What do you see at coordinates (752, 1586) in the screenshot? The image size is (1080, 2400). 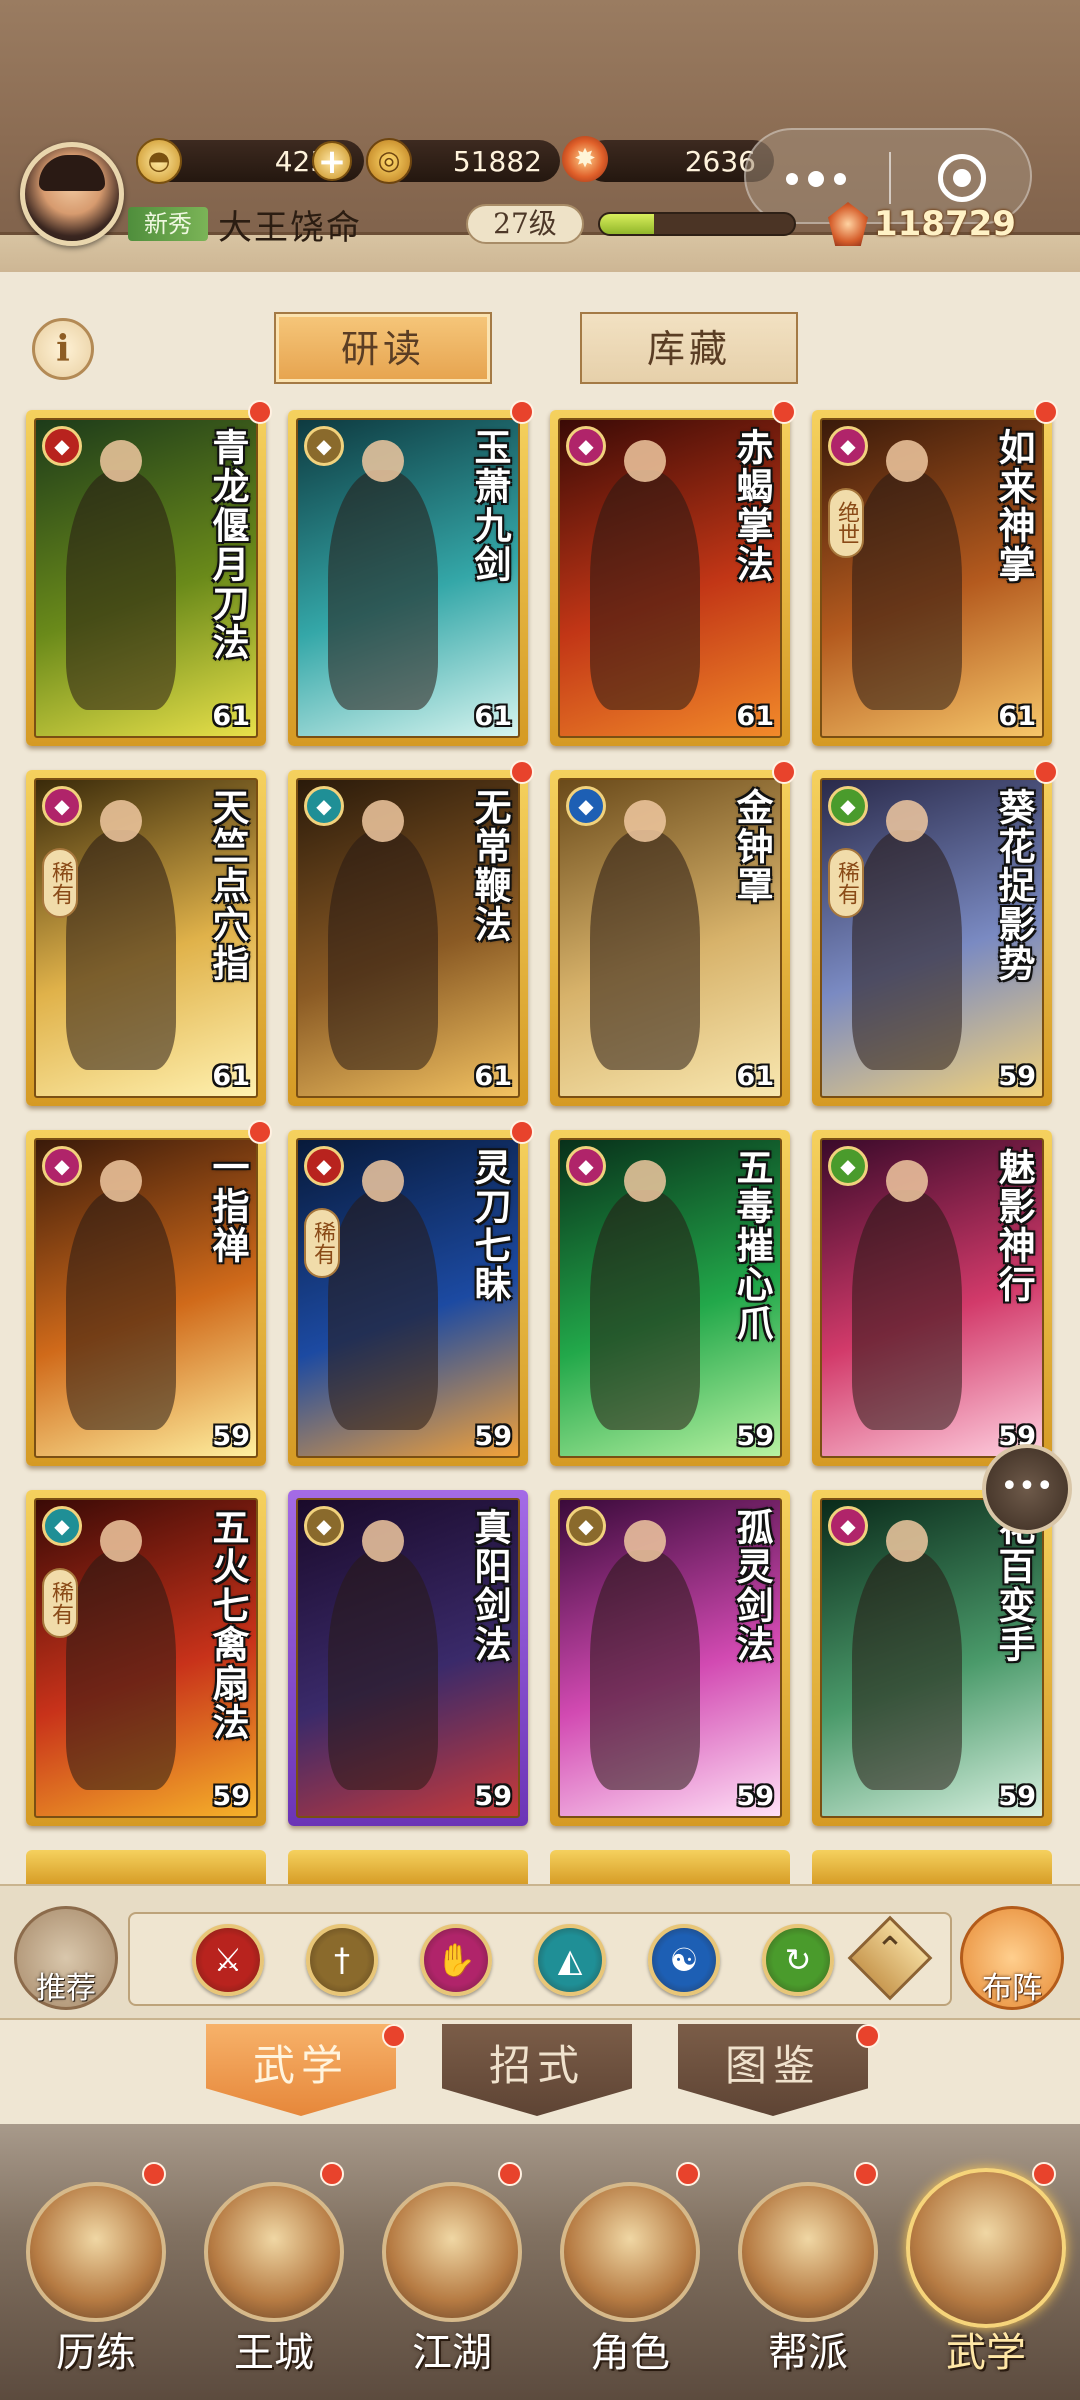 I see `card-title: 孤灵剑法` at bounding box center [752, 1586].